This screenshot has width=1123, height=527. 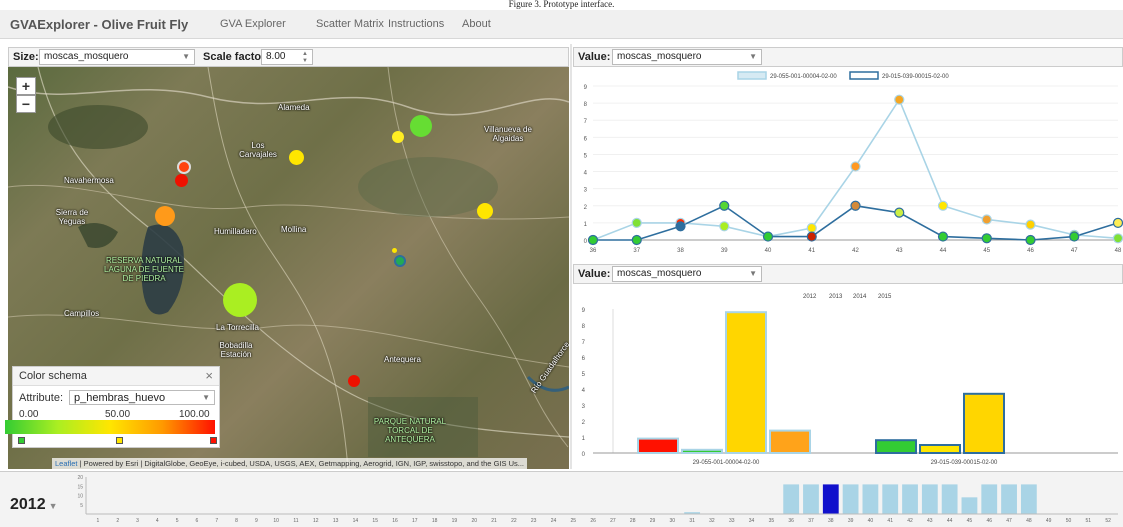 I want to click on gradient-handle-mid, so click(x=119, y=440).